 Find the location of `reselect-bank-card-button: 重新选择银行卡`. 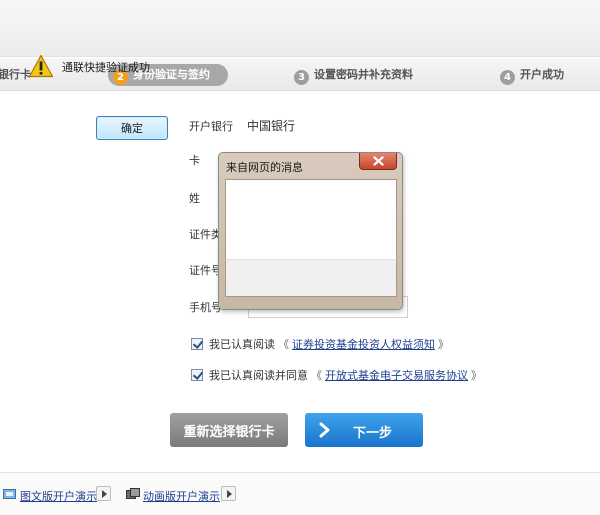

reselect-bank-card-button: 重新选择银行卡 is located at coordinates (229, 430).